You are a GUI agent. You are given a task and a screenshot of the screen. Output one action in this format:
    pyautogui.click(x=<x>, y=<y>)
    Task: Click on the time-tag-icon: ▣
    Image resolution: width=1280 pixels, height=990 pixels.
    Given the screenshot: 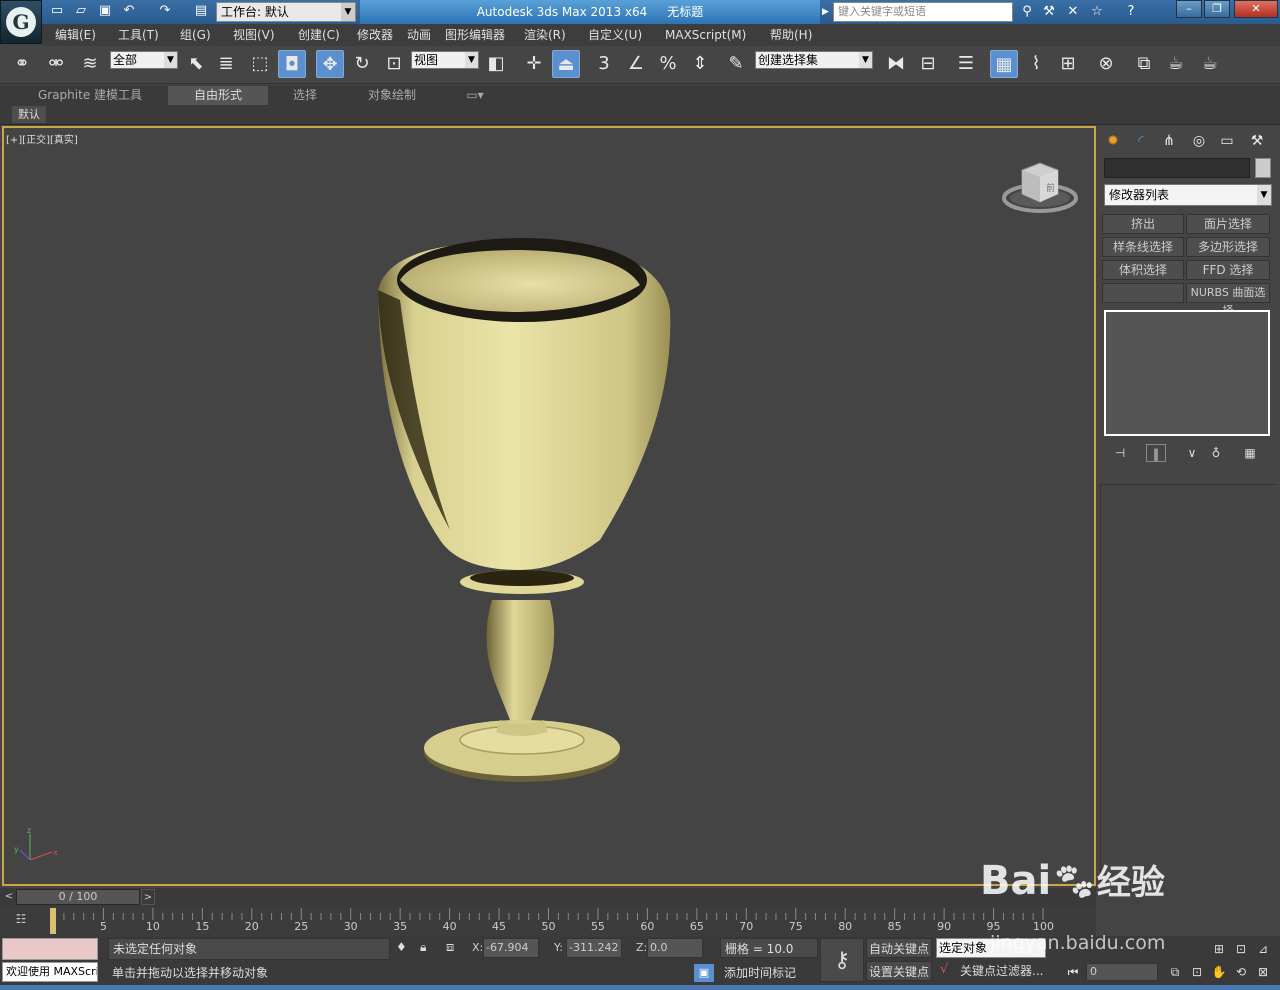 What is the action you would take?
    pyautogui.click(x=704, y=973)
    